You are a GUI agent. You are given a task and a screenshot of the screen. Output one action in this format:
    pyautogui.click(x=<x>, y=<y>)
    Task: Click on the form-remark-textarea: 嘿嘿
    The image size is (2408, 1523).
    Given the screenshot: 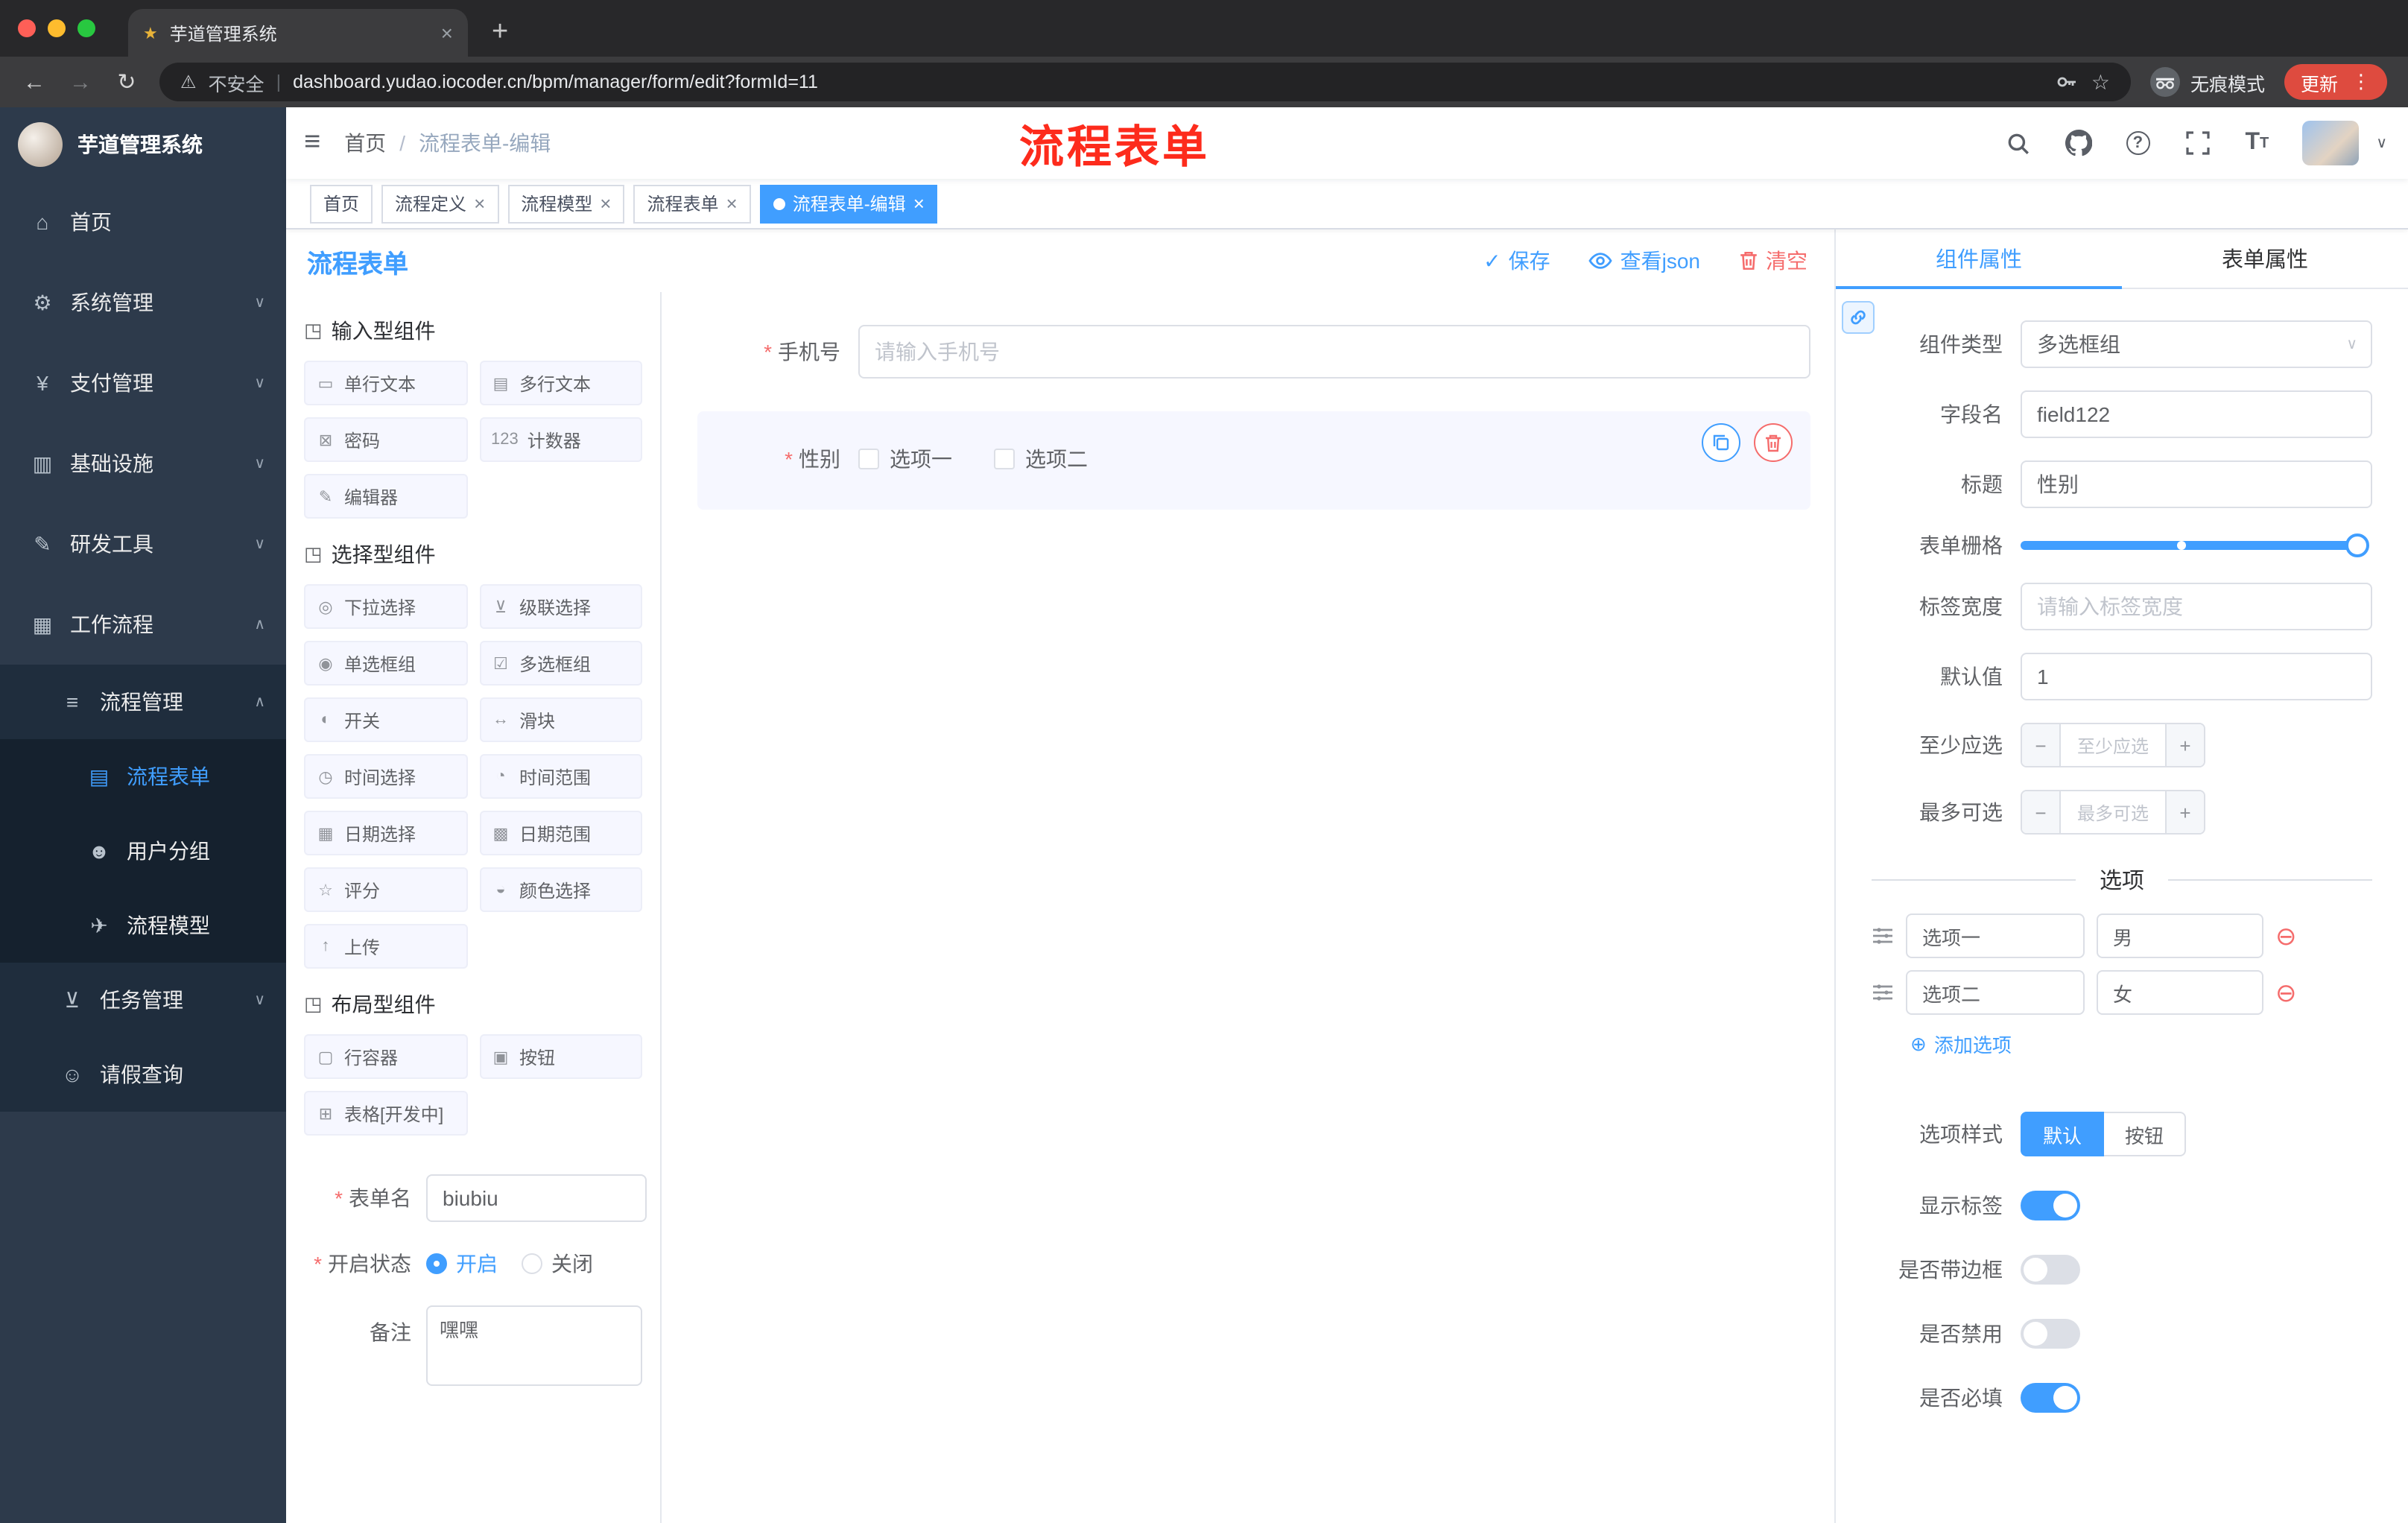 What is the action you would take?
    pyautogui.click(x=534, y=1346)
    